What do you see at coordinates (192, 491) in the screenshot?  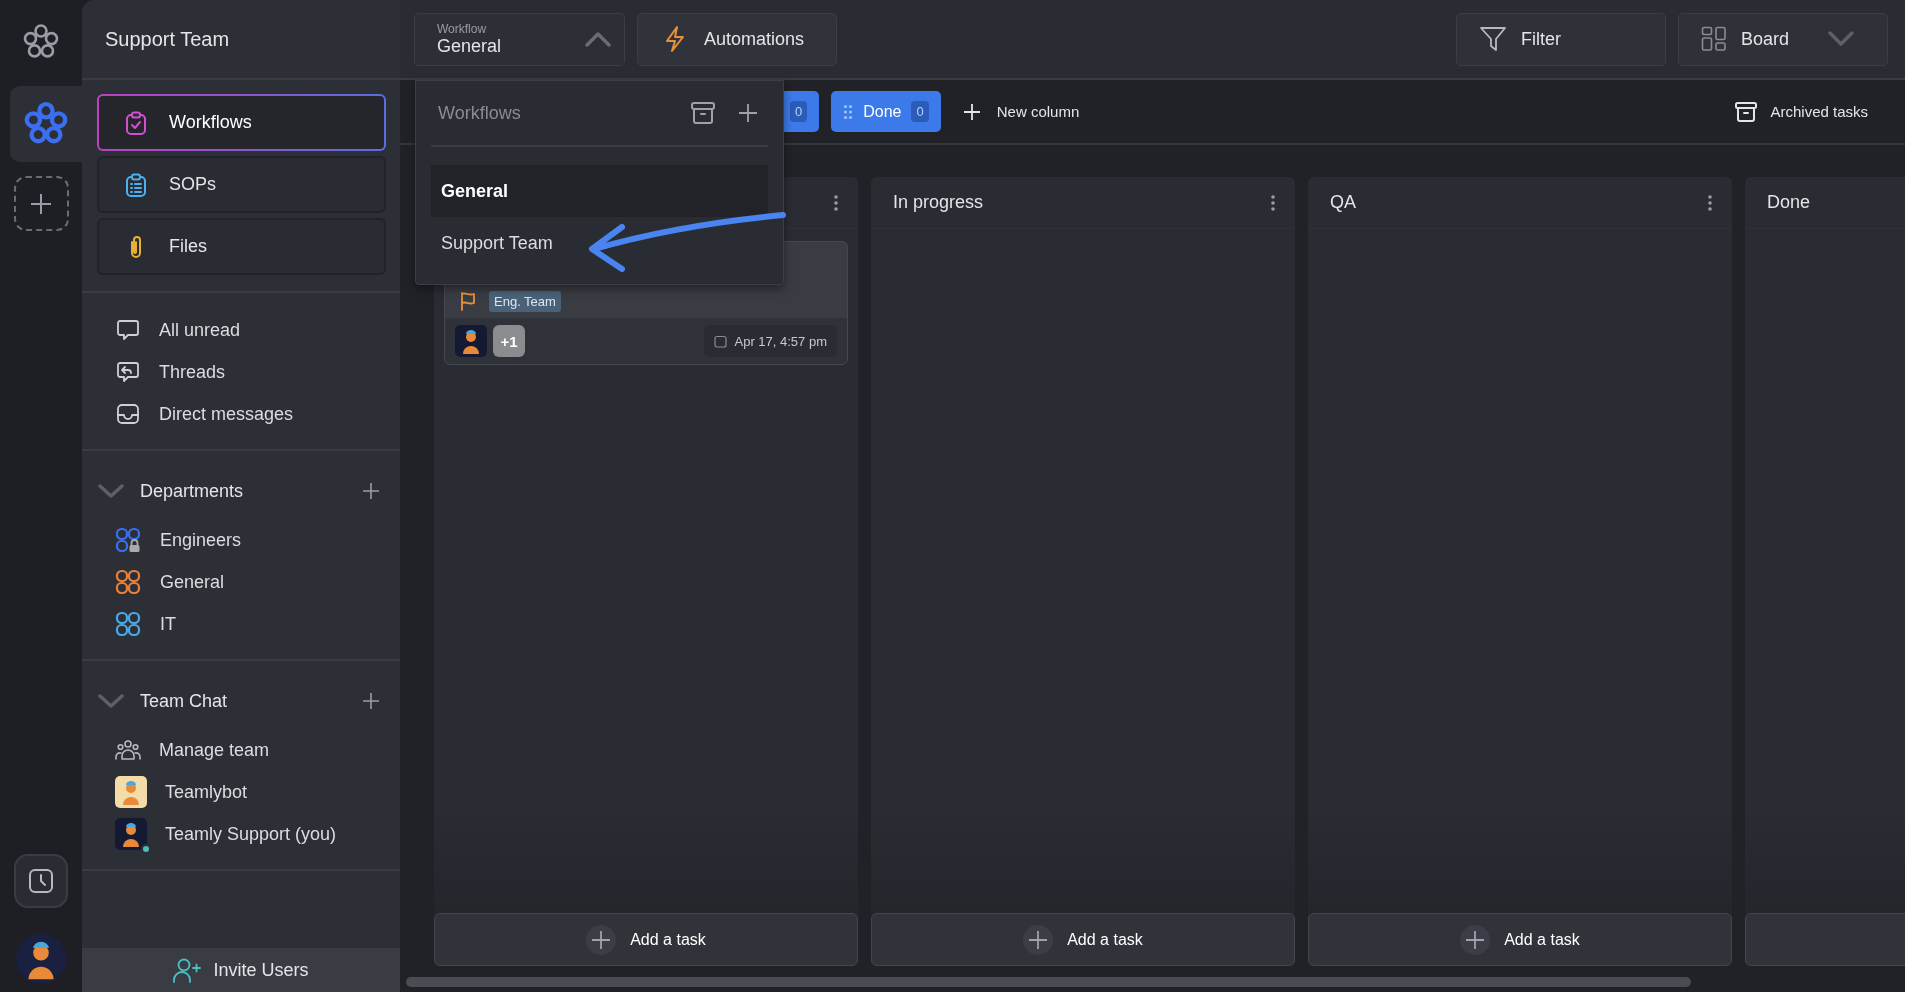 I see `section-title: Departments` at bounding box center [192, 491].